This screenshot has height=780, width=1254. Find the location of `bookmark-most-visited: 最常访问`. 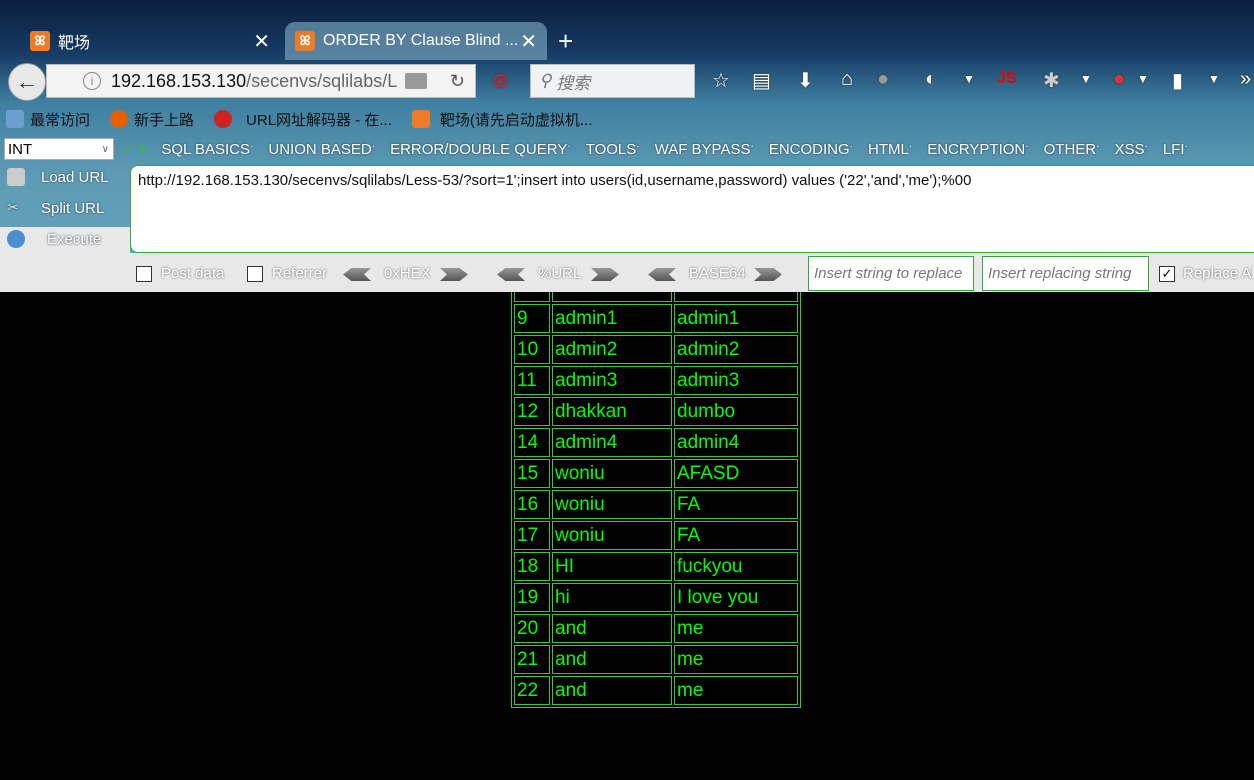

bookmark-most-visited: 最常访问 is located at coordinates (45, 119).